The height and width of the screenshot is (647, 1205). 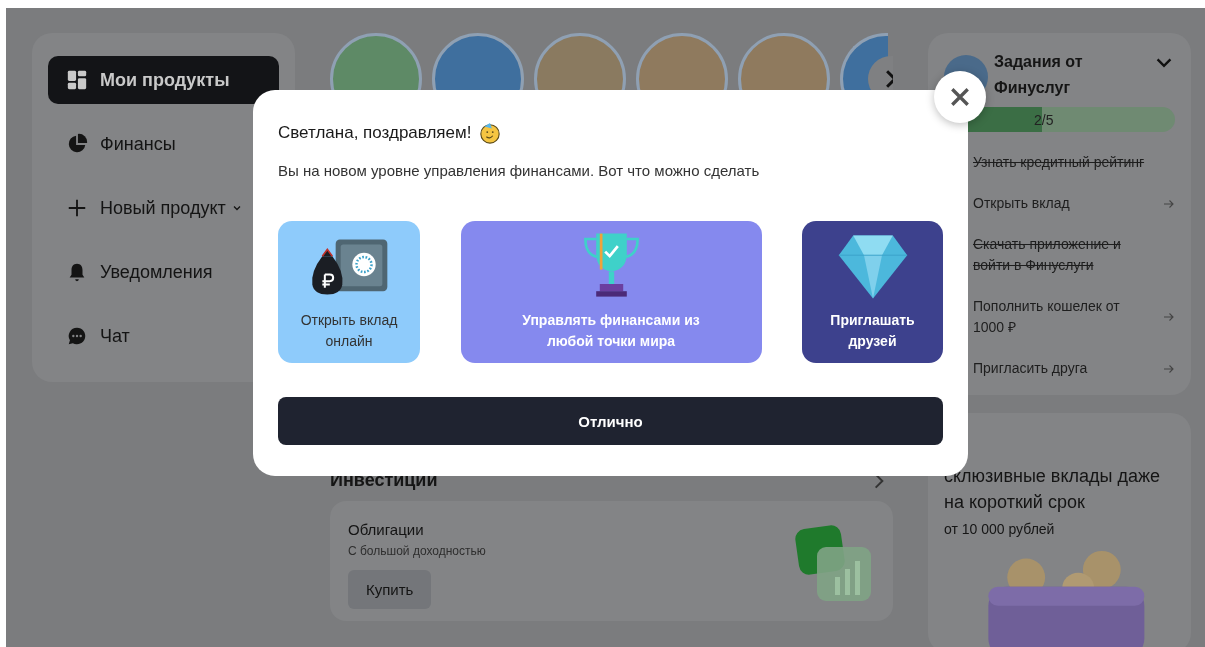 I want to click on buy-button: Купить, so click(x=390, y=589).